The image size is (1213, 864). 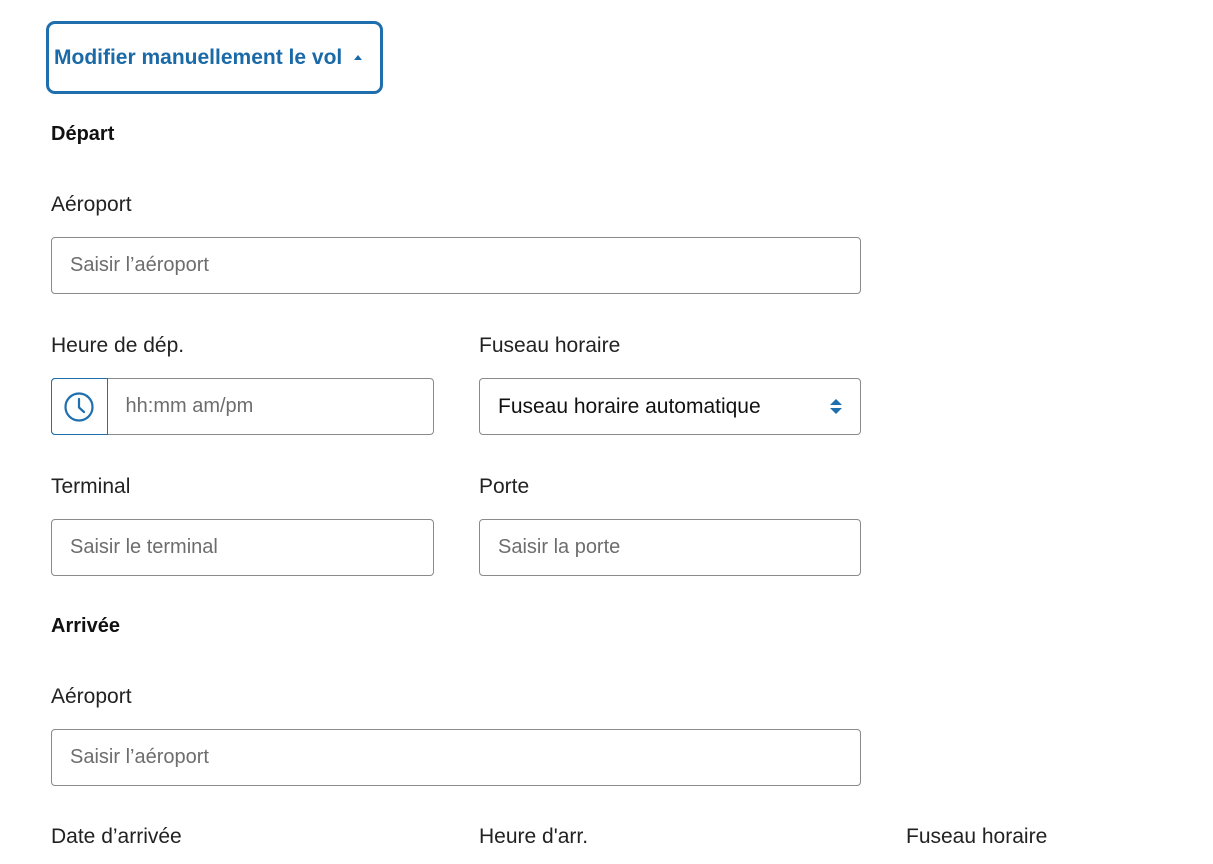 What do you see at coordinates (270, 406) in the screenshot?
I see `departure-time-input` at bounding box center [270, 406].